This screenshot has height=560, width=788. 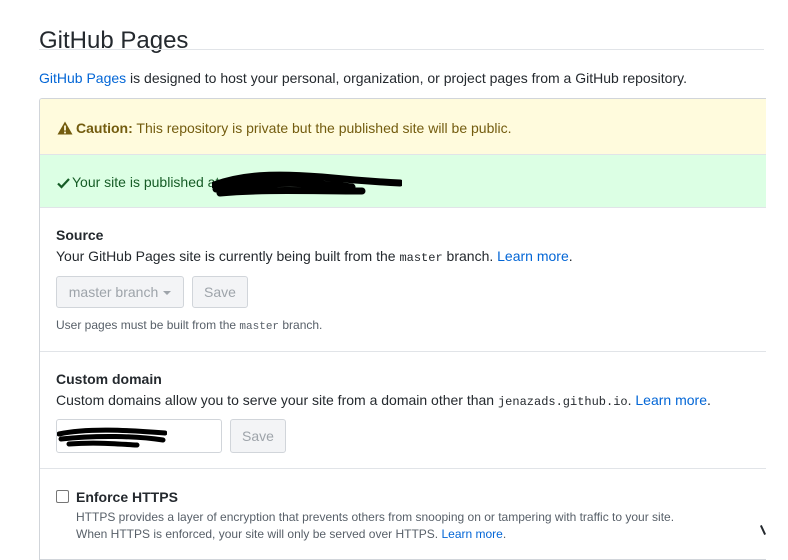 I want to click on source-save-button: Save, so click(x=220, y=292).